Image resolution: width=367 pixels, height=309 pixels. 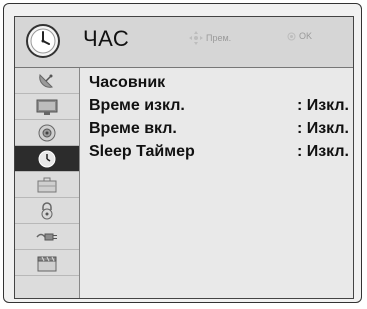 I want to click on menu-row-on-time: Време вкл. : Изкл., so click(x=220, y=128).